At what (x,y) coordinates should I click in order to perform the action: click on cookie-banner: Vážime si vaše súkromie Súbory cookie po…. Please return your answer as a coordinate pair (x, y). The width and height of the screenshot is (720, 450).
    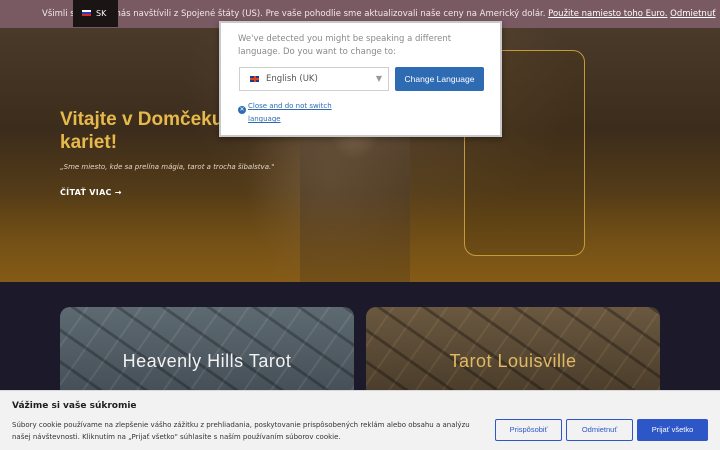
    Looking at the image, I should click on (360, 420).